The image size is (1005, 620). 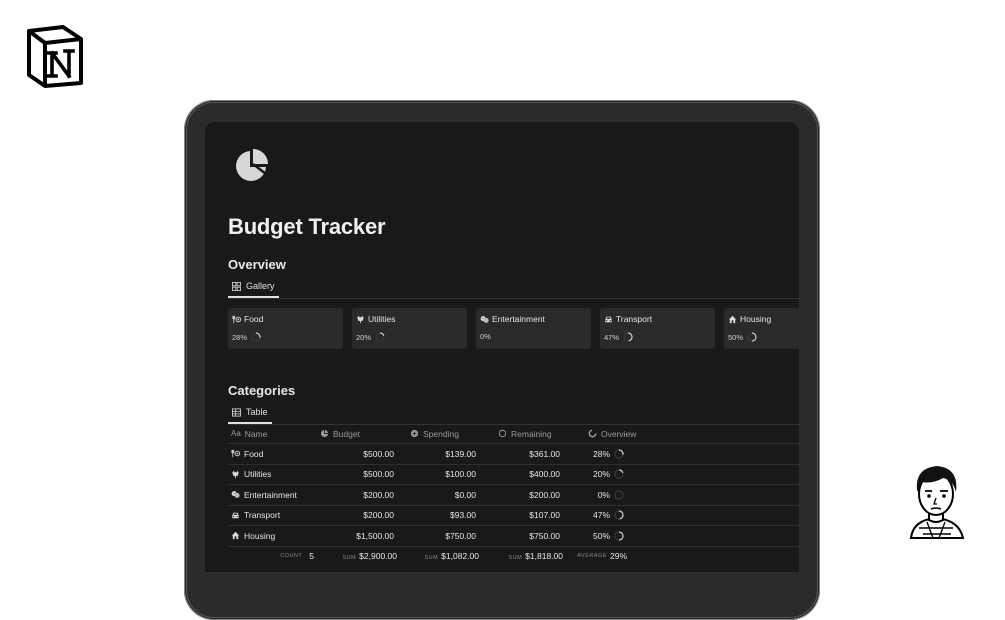 What do you see at coordinates (513, 516) in the screenshot?
I see `table-row: Transport $200.00 $93.00 $107.00 47%` at bounding box center [513, 516].